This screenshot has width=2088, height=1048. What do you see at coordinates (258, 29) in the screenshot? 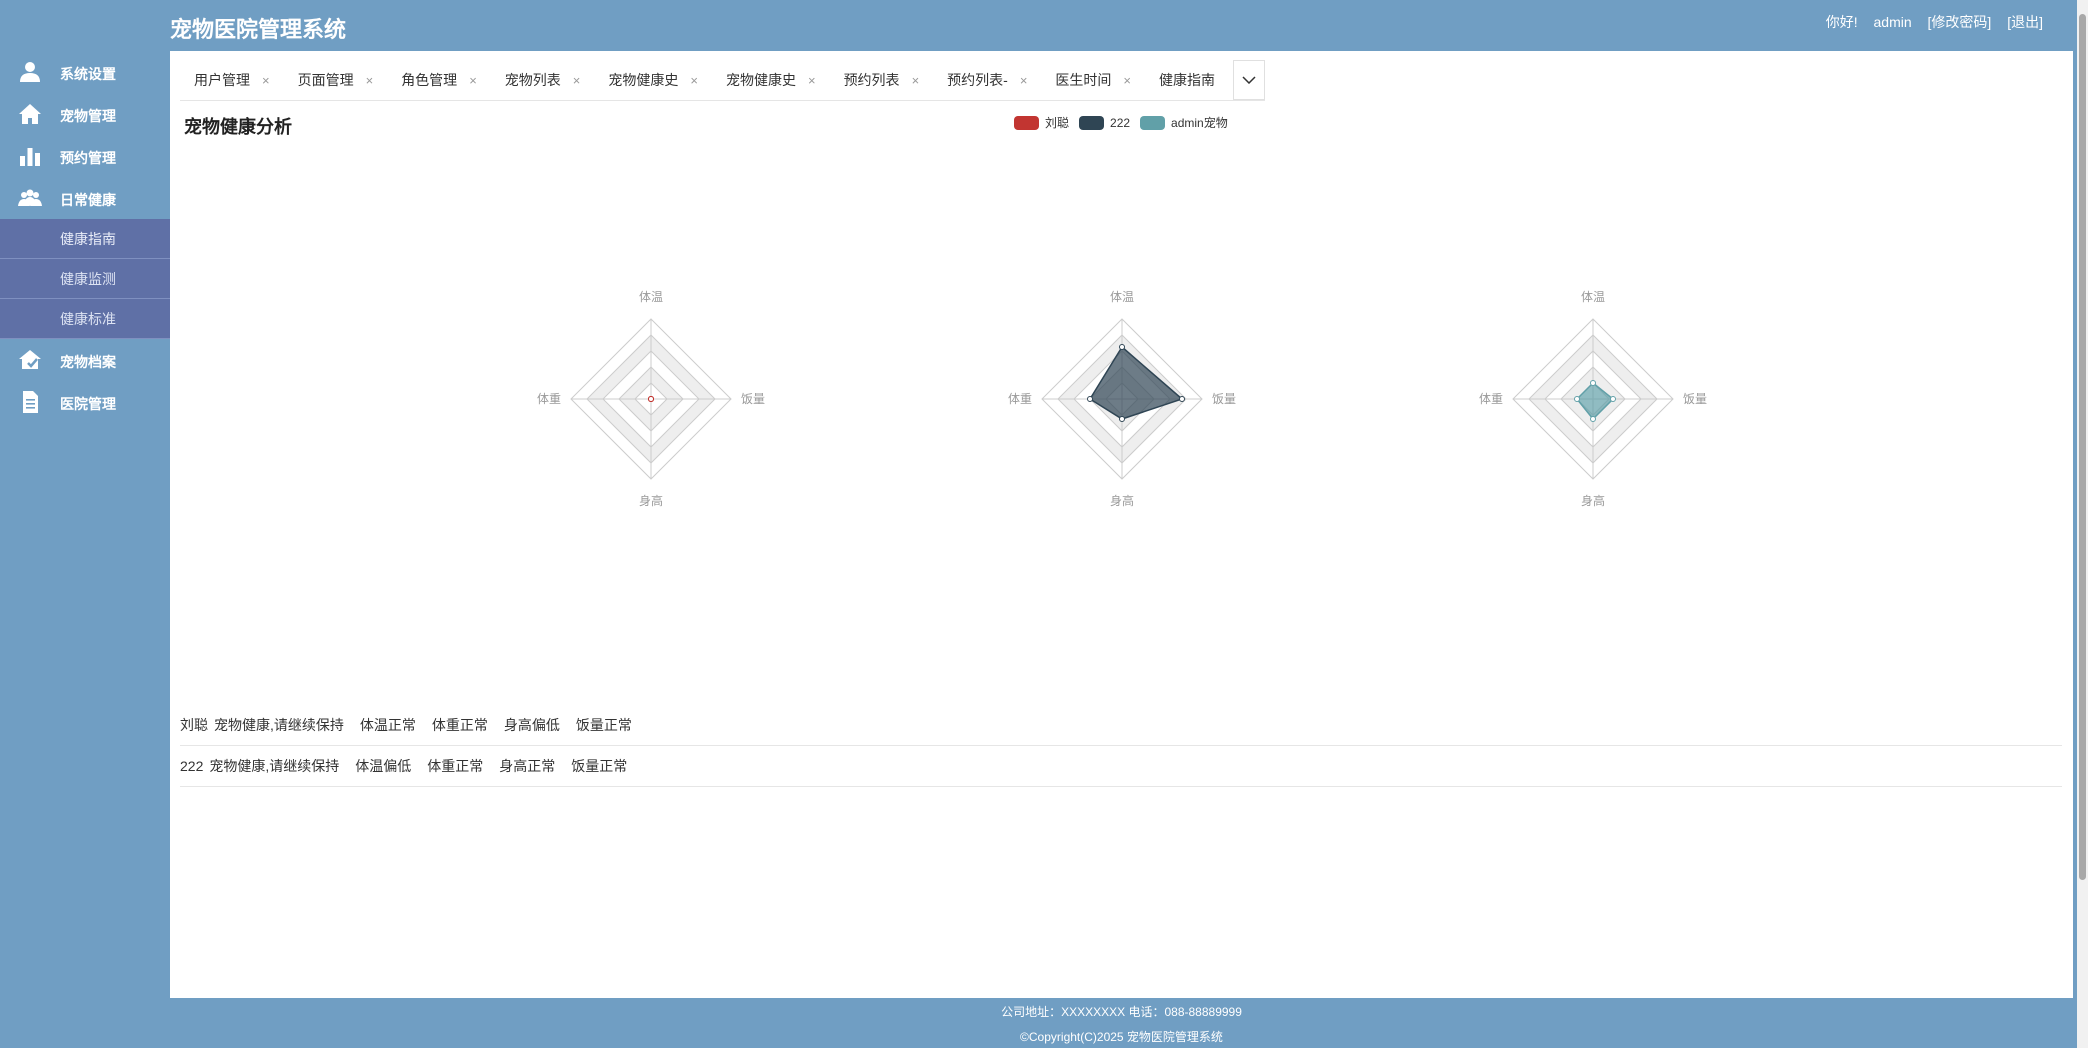
I see `app-title: 宠物医院管理系统` at bounding box center [258, 29].